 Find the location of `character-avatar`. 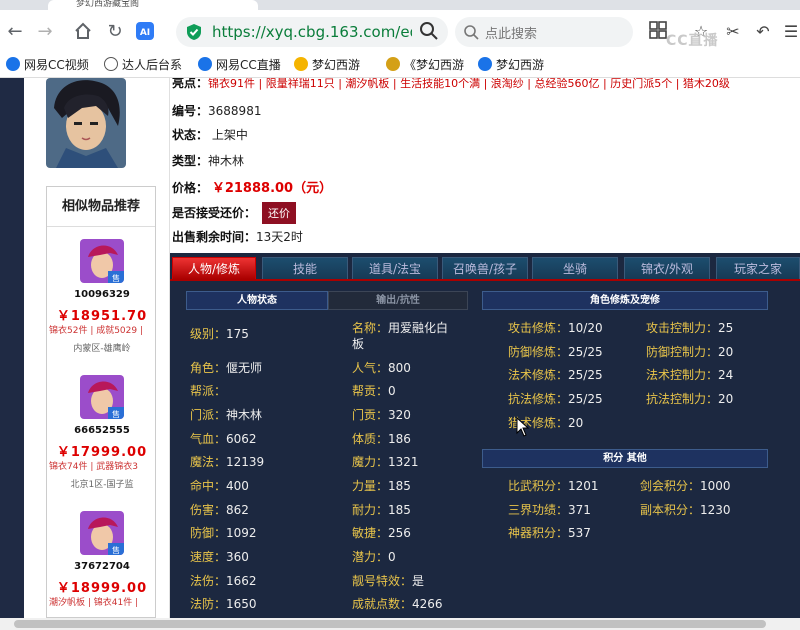

character-avatar is located at coordinates (86, 123).